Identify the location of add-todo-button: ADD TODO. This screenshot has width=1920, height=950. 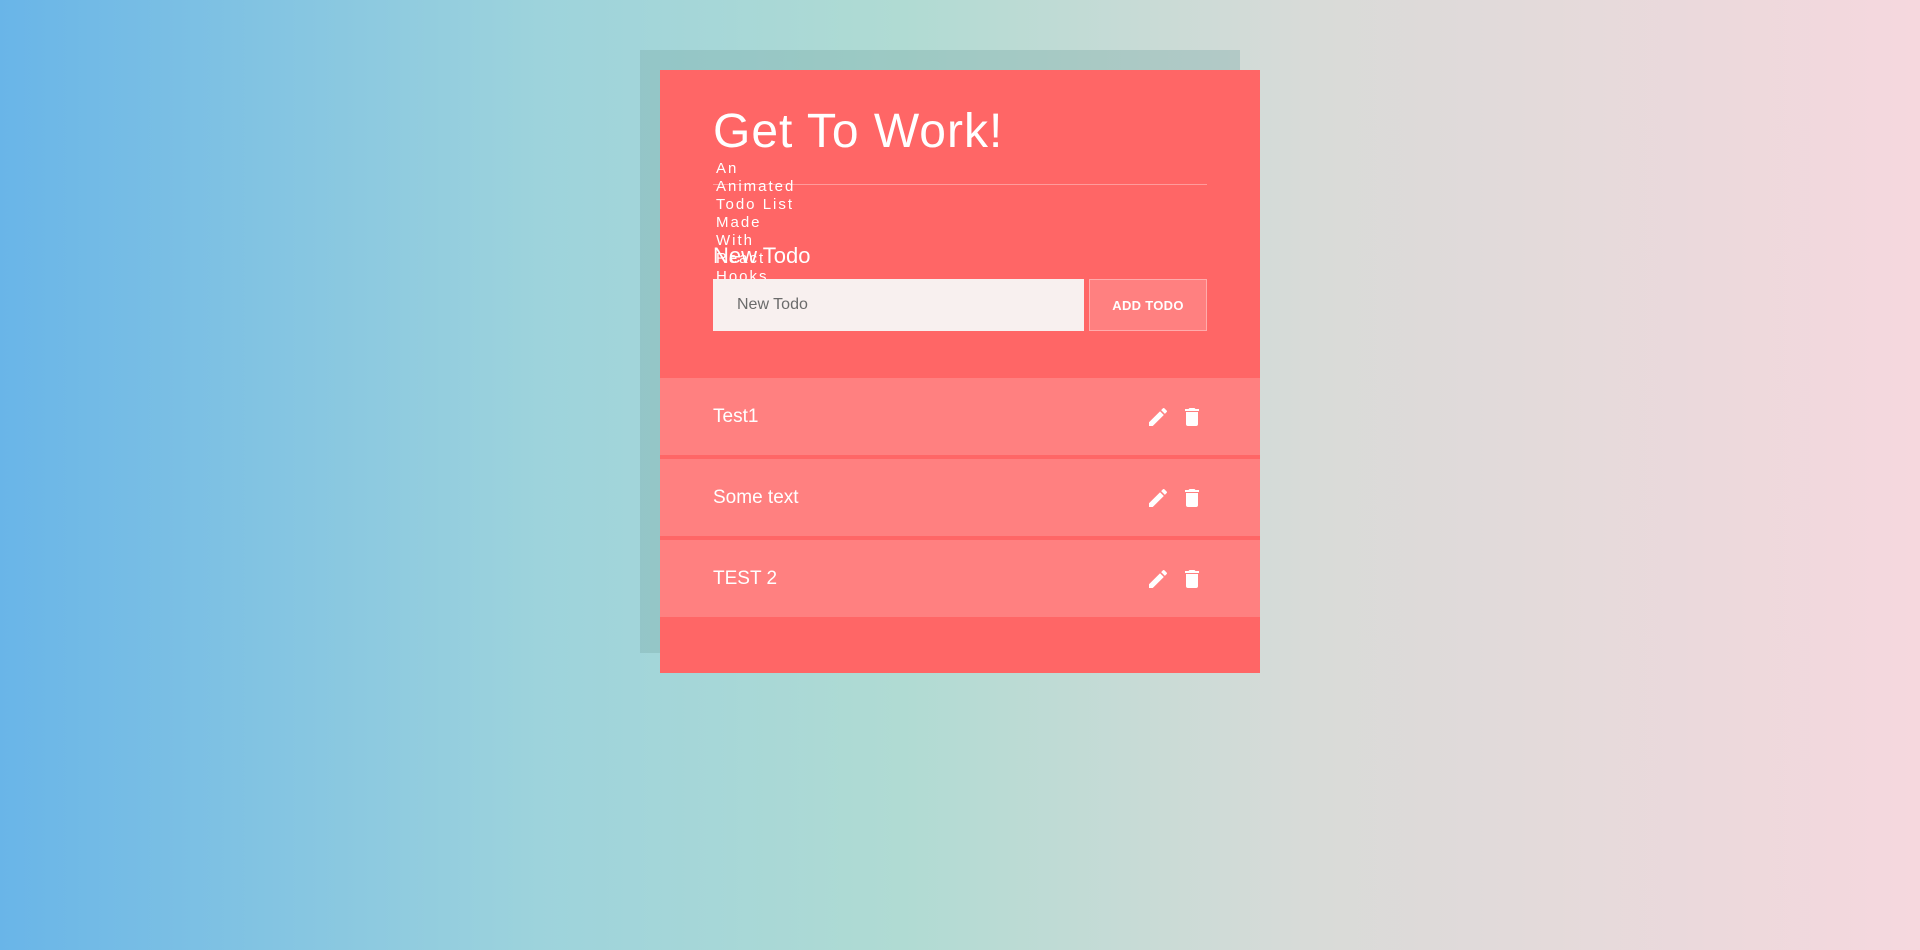
(1148, 305).